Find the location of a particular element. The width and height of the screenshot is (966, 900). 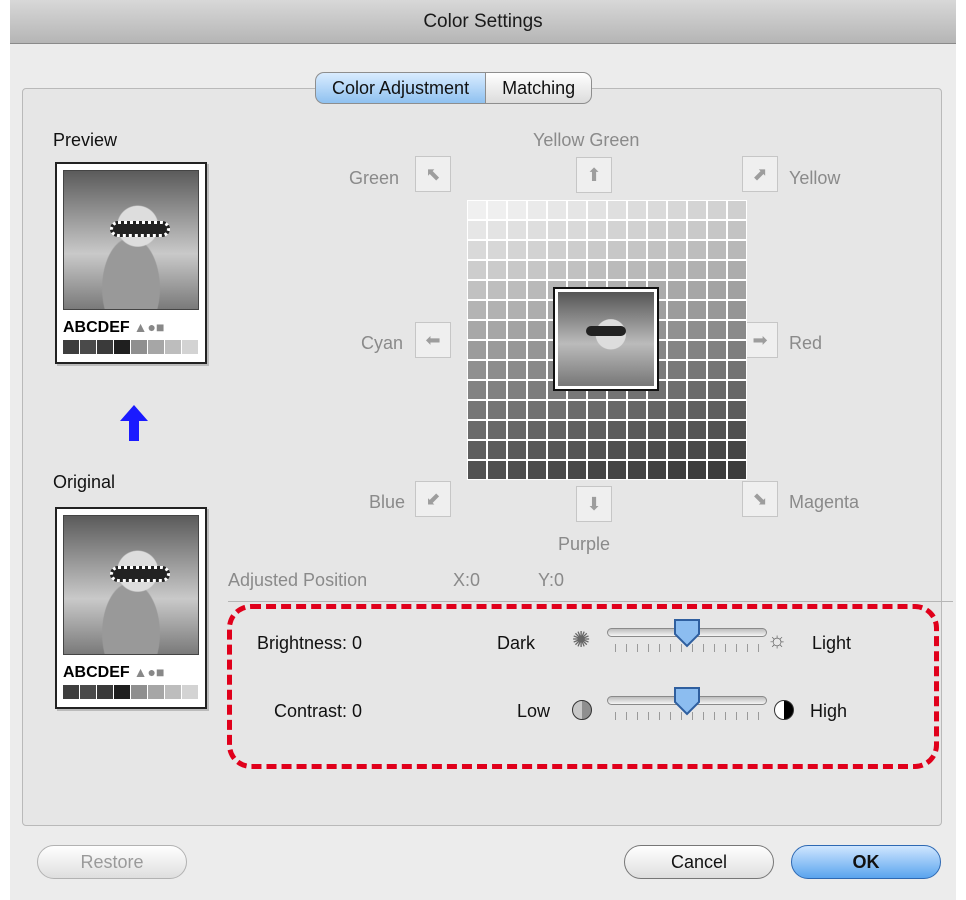

restore-button: Restore is located at coordinates (112, 862).